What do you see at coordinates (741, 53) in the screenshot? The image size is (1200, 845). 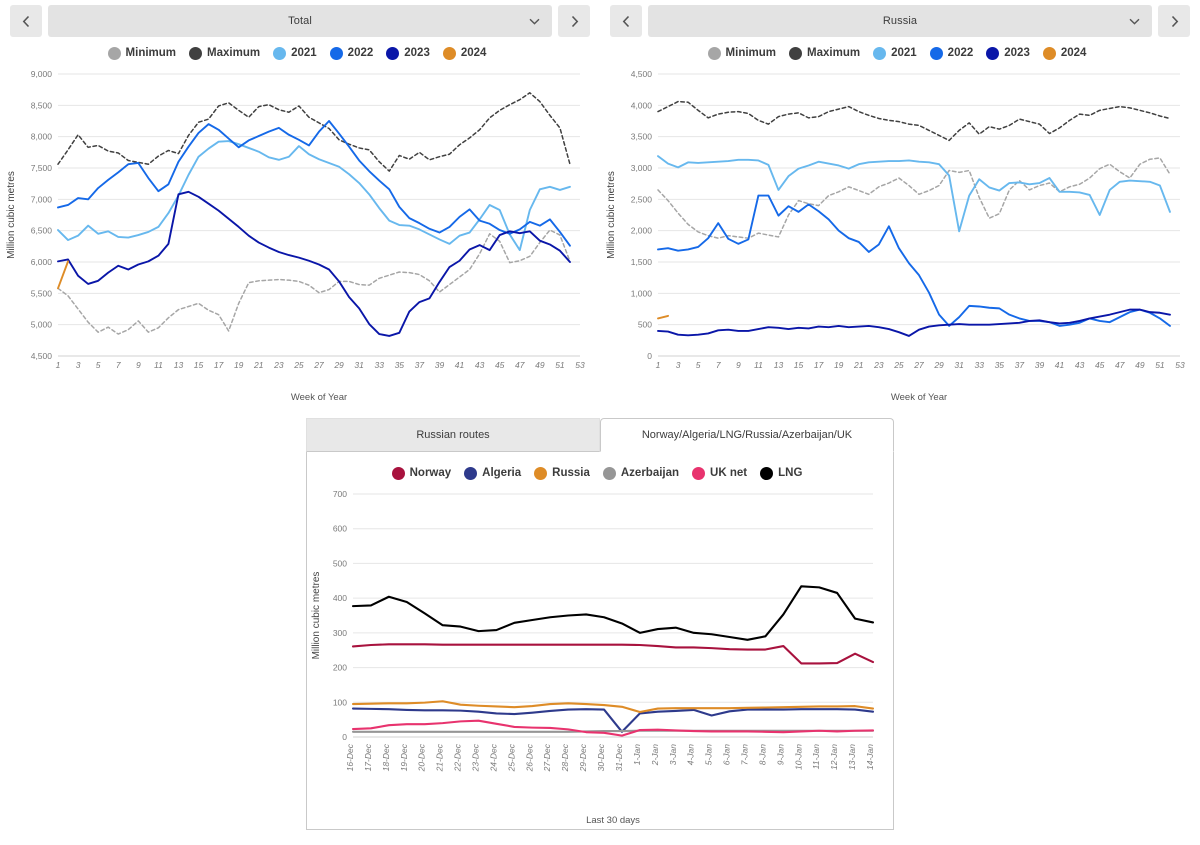 I see `russia-legend-item: Minimum` at bounding box center [741, 53].